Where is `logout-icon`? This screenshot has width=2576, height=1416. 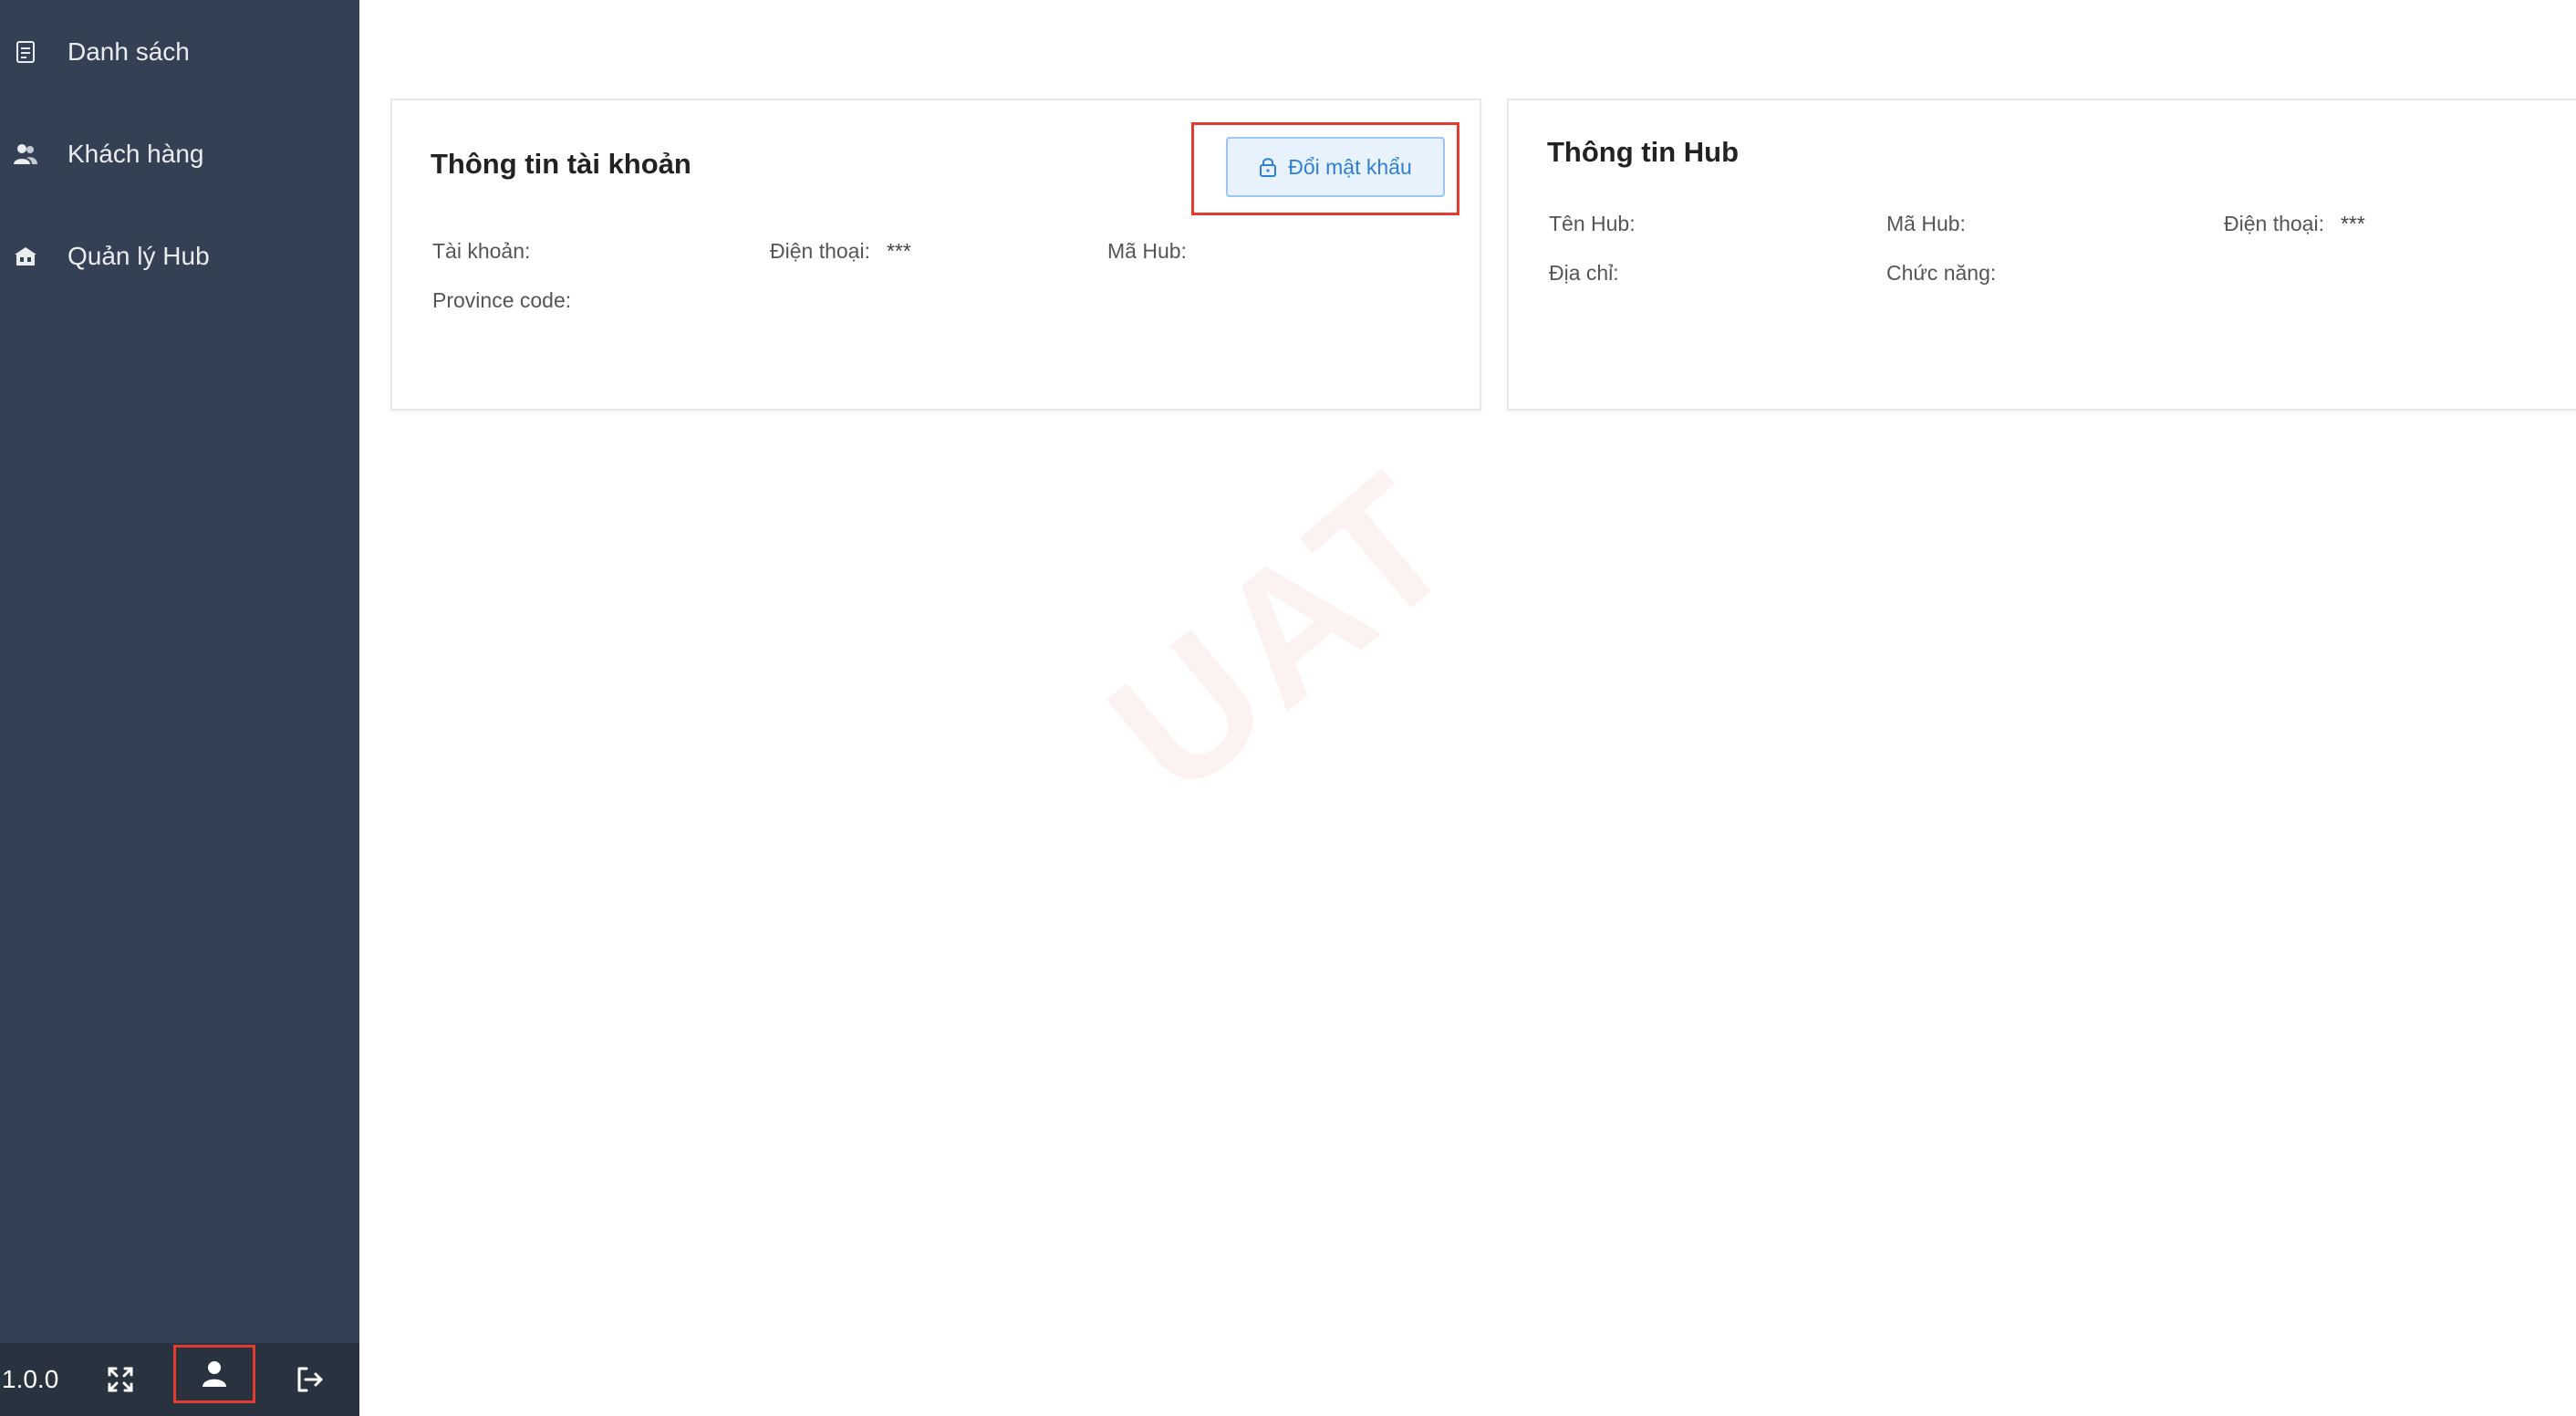
logout-icon is located at coordinates (310, 1379).